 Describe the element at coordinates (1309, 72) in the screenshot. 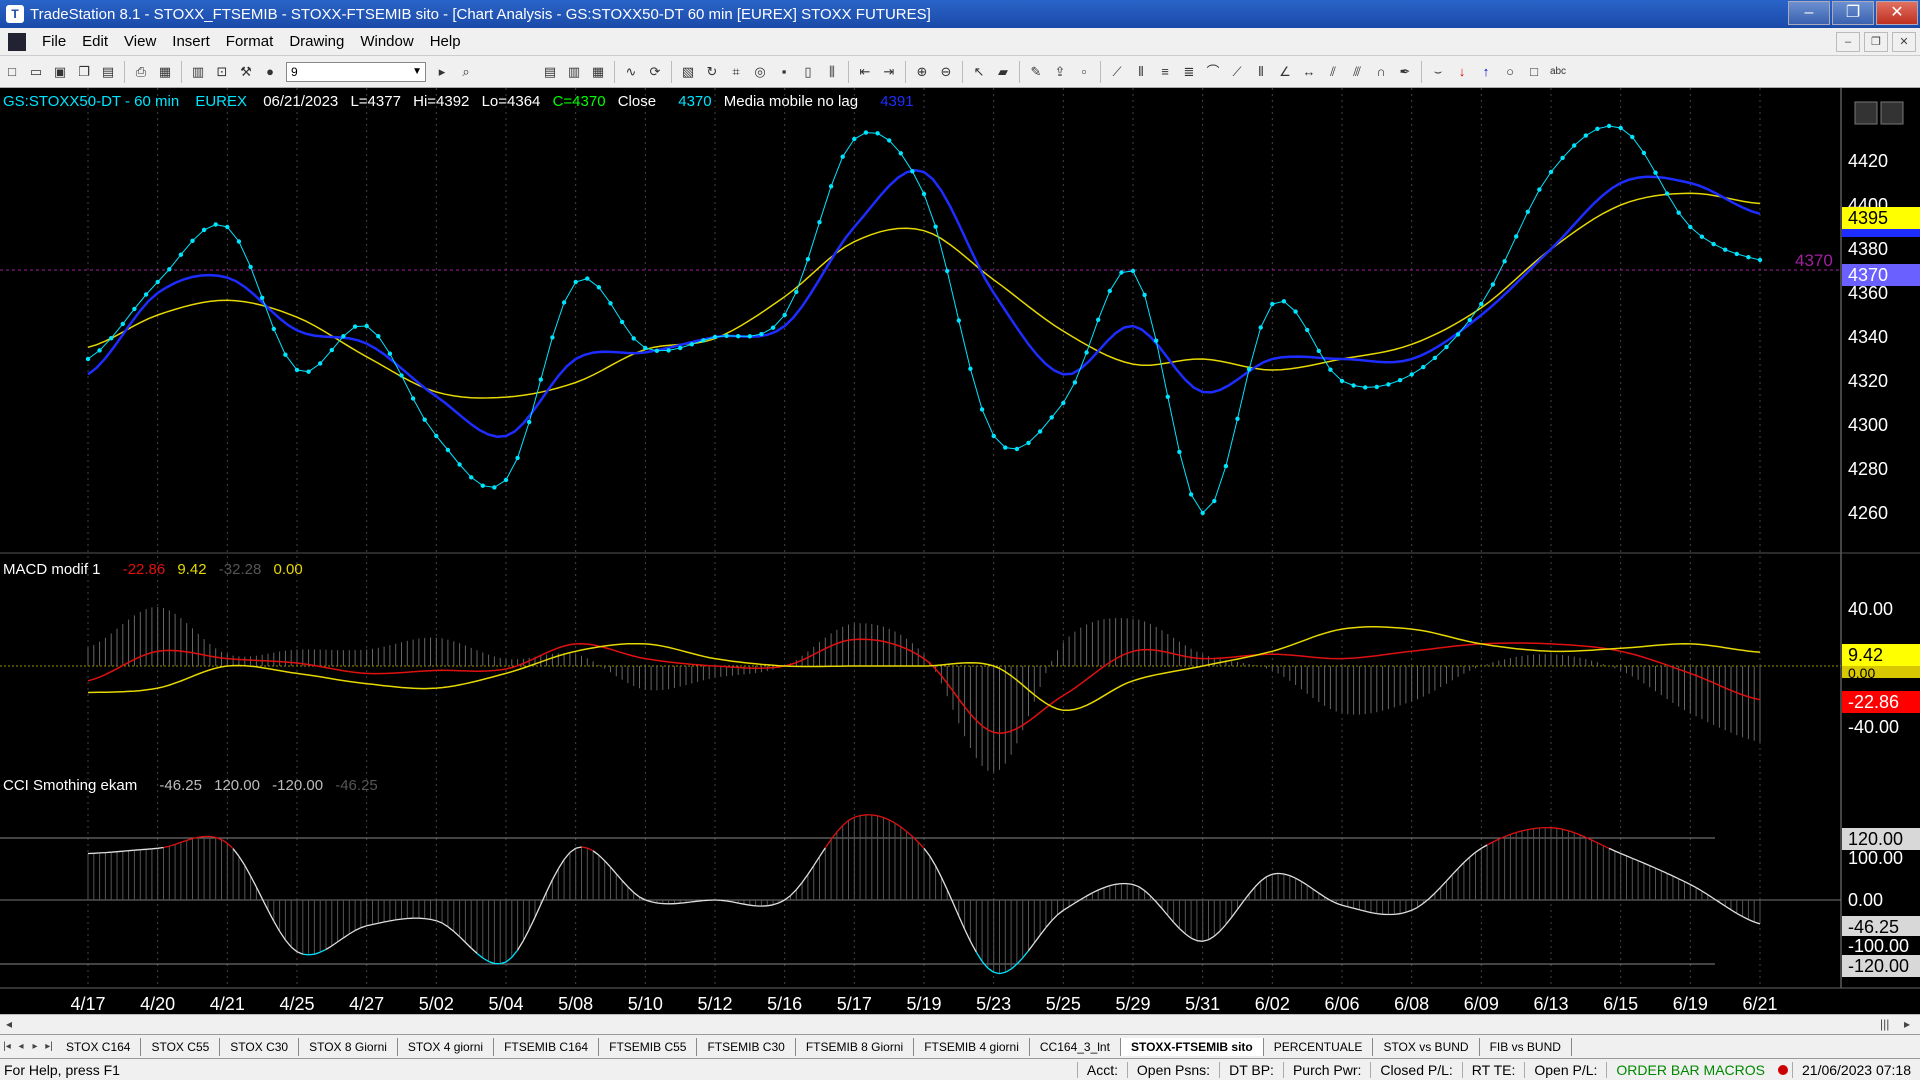

I see `extend-icon: ↔` at that location.